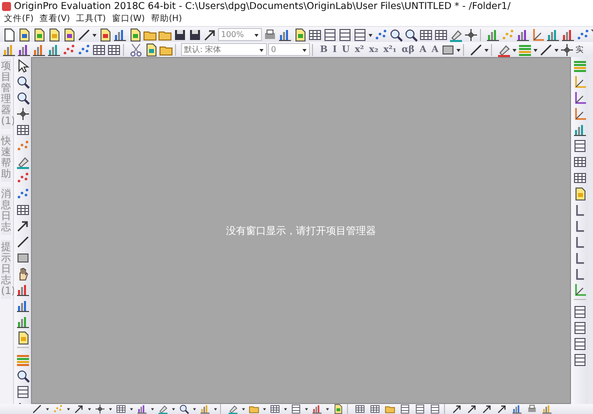  Describe the element at coordinates (289, 49) in the screenshot. I see `font-size-combo: 0` at that location.